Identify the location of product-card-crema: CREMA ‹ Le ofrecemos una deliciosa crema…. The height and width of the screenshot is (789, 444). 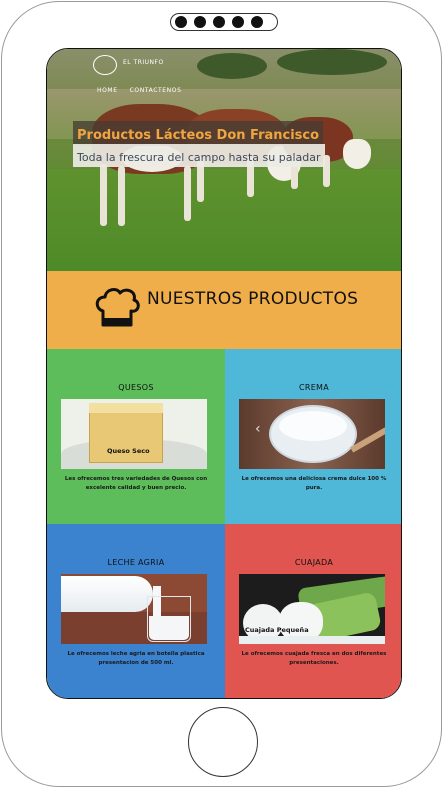
(313, 436).